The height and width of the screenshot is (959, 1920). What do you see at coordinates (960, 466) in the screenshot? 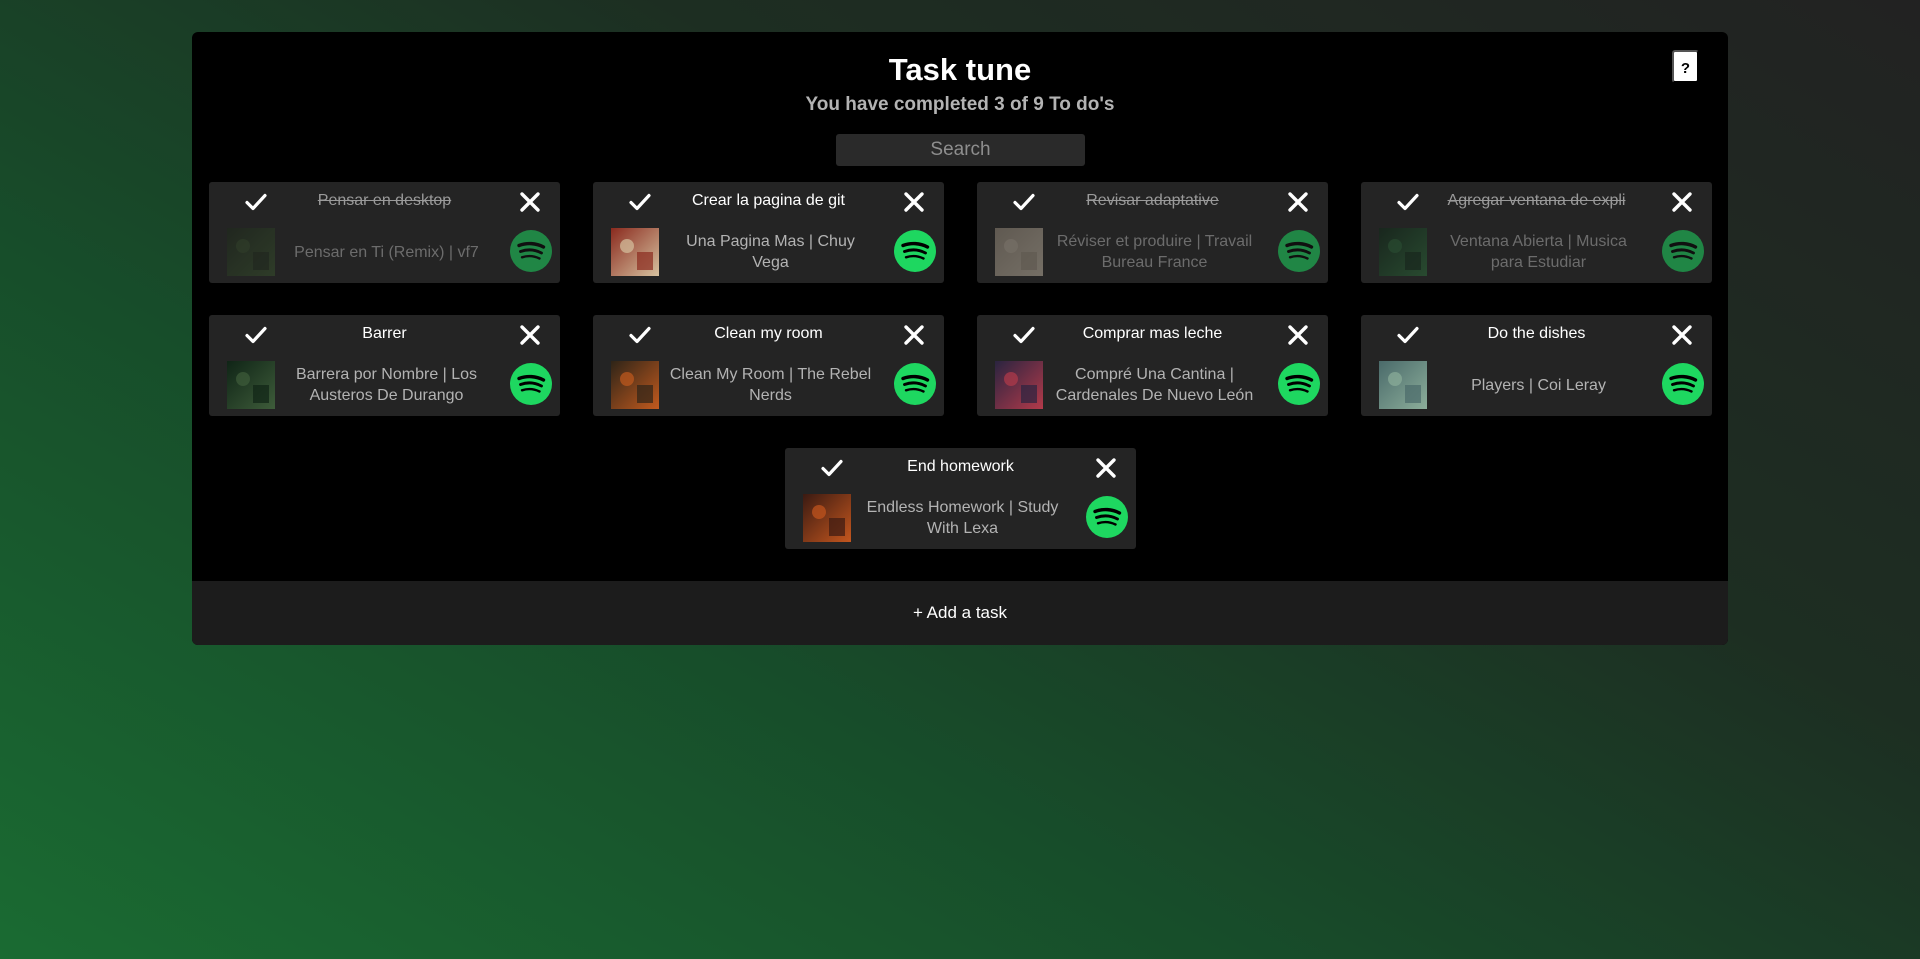
I see `task-name: End homework` at bounding box center [960, 466].